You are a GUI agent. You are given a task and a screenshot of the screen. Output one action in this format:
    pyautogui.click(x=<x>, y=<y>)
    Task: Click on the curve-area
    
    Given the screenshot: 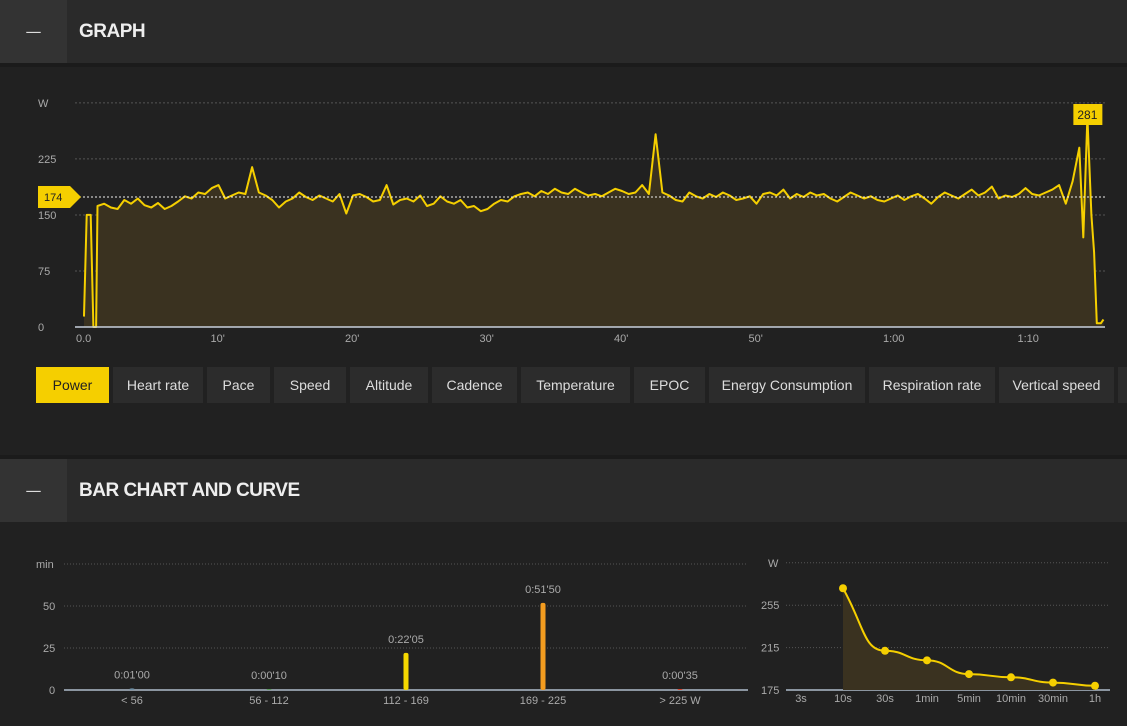 What is the action you would take?
    pyautogui.click(x=969, y=639)
    